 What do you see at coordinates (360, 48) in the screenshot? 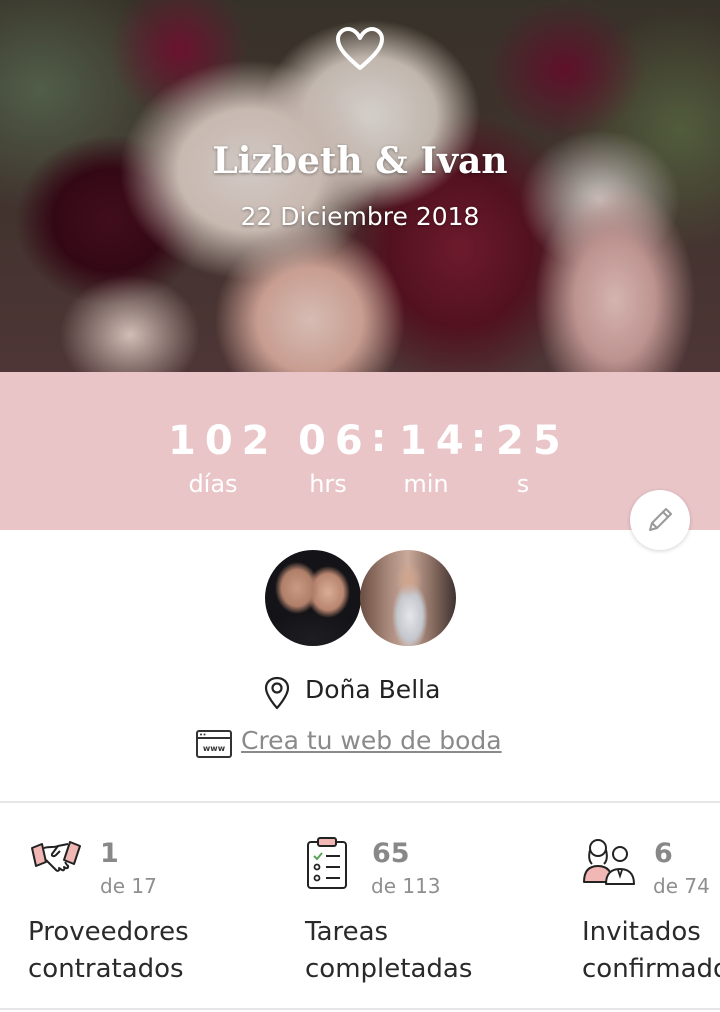
I see `heart-icon` at bounding box center [360, 48].